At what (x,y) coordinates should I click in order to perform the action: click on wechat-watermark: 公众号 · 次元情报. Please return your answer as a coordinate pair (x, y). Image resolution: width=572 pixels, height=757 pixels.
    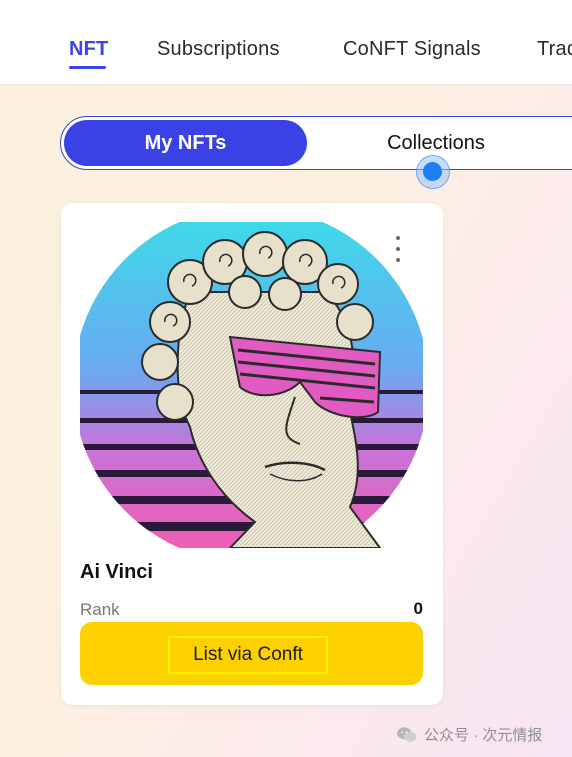
    Looking at the image, I should click on (469, 734).